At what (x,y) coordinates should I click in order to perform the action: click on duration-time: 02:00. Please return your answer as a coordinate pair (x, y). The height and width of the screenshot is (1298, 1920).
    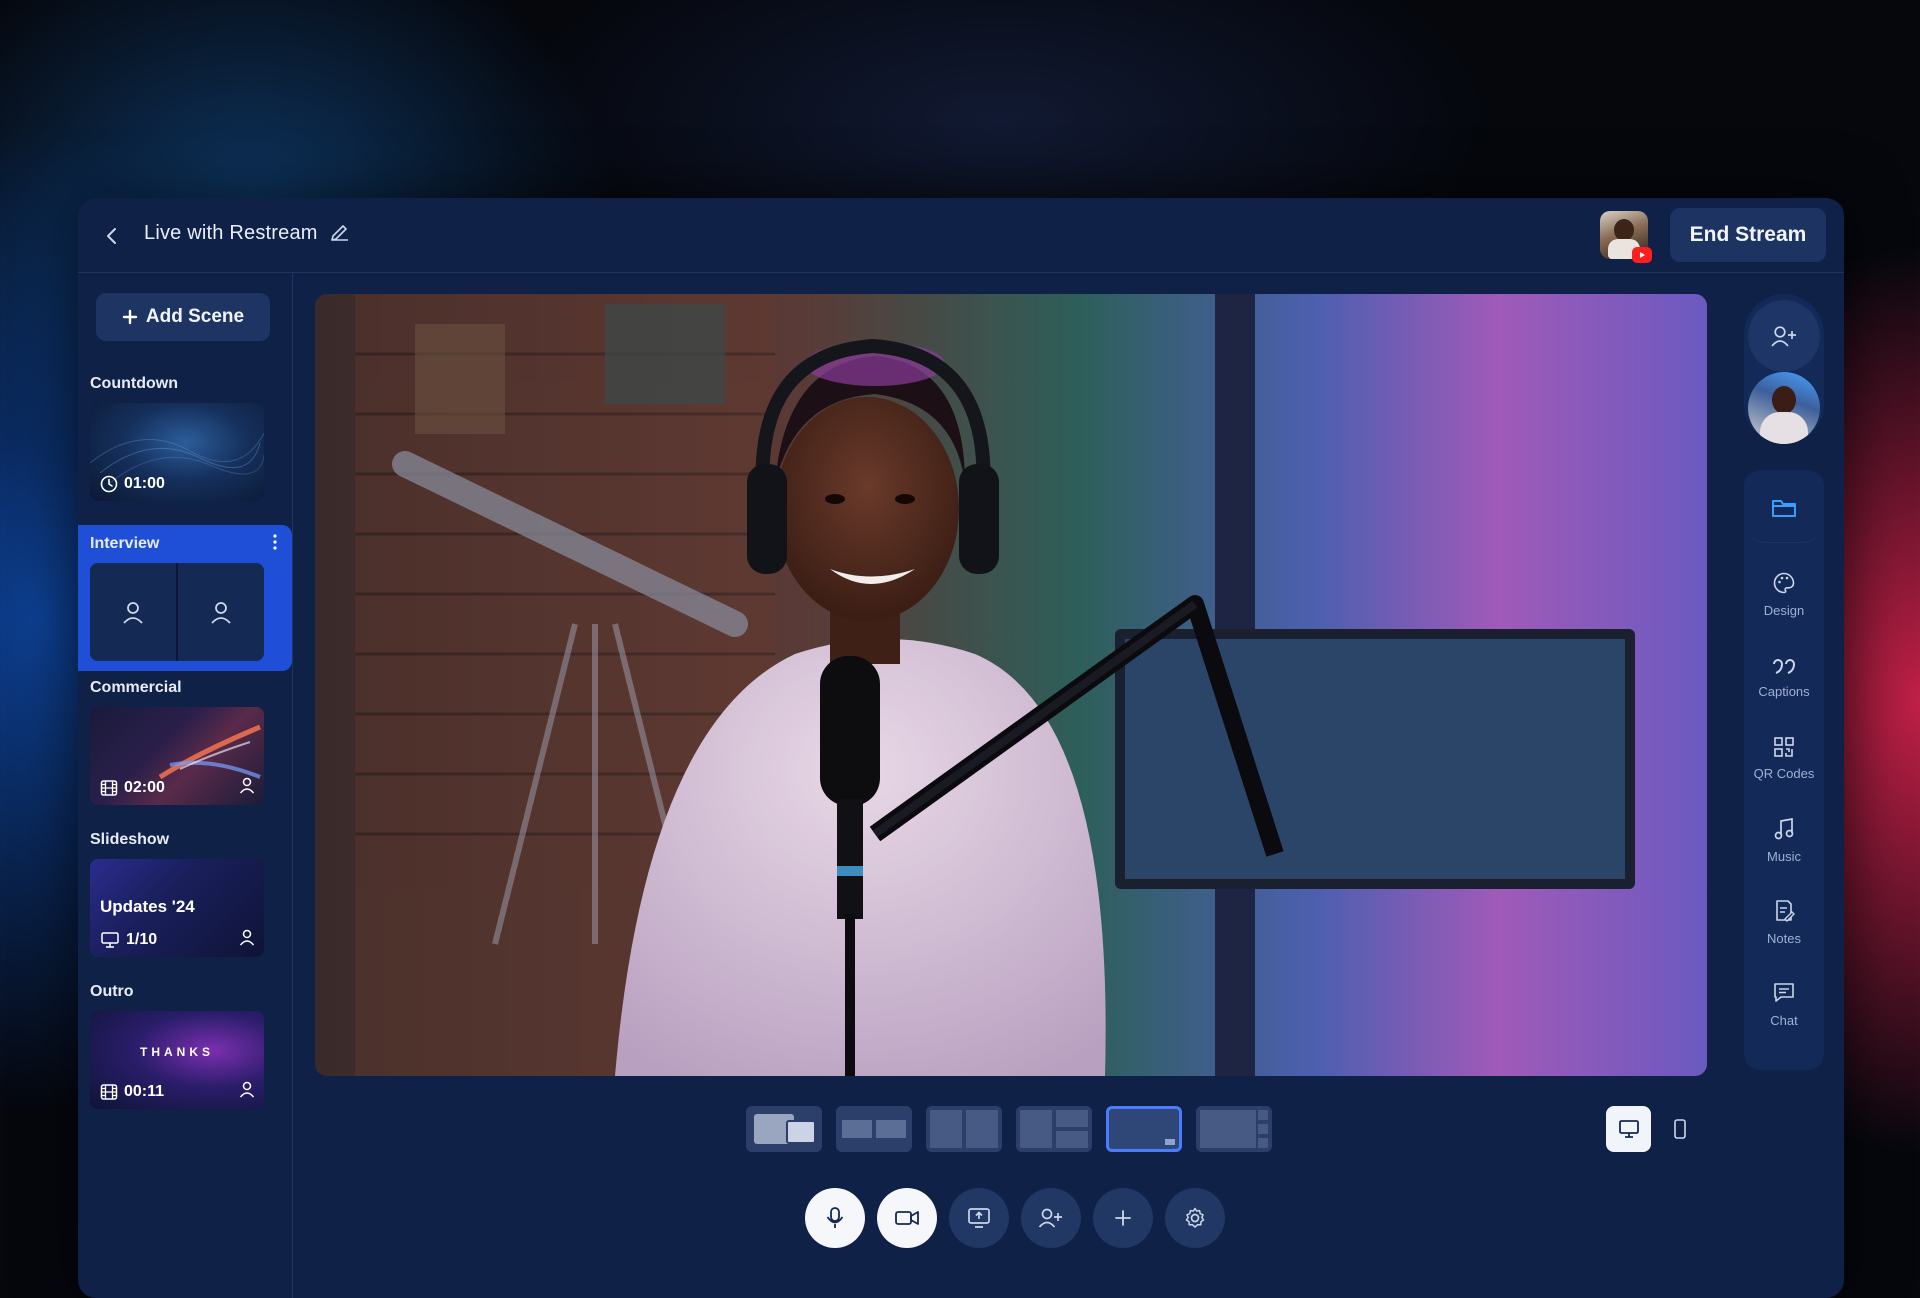
    Looking at the image, I should click on (144, 787).